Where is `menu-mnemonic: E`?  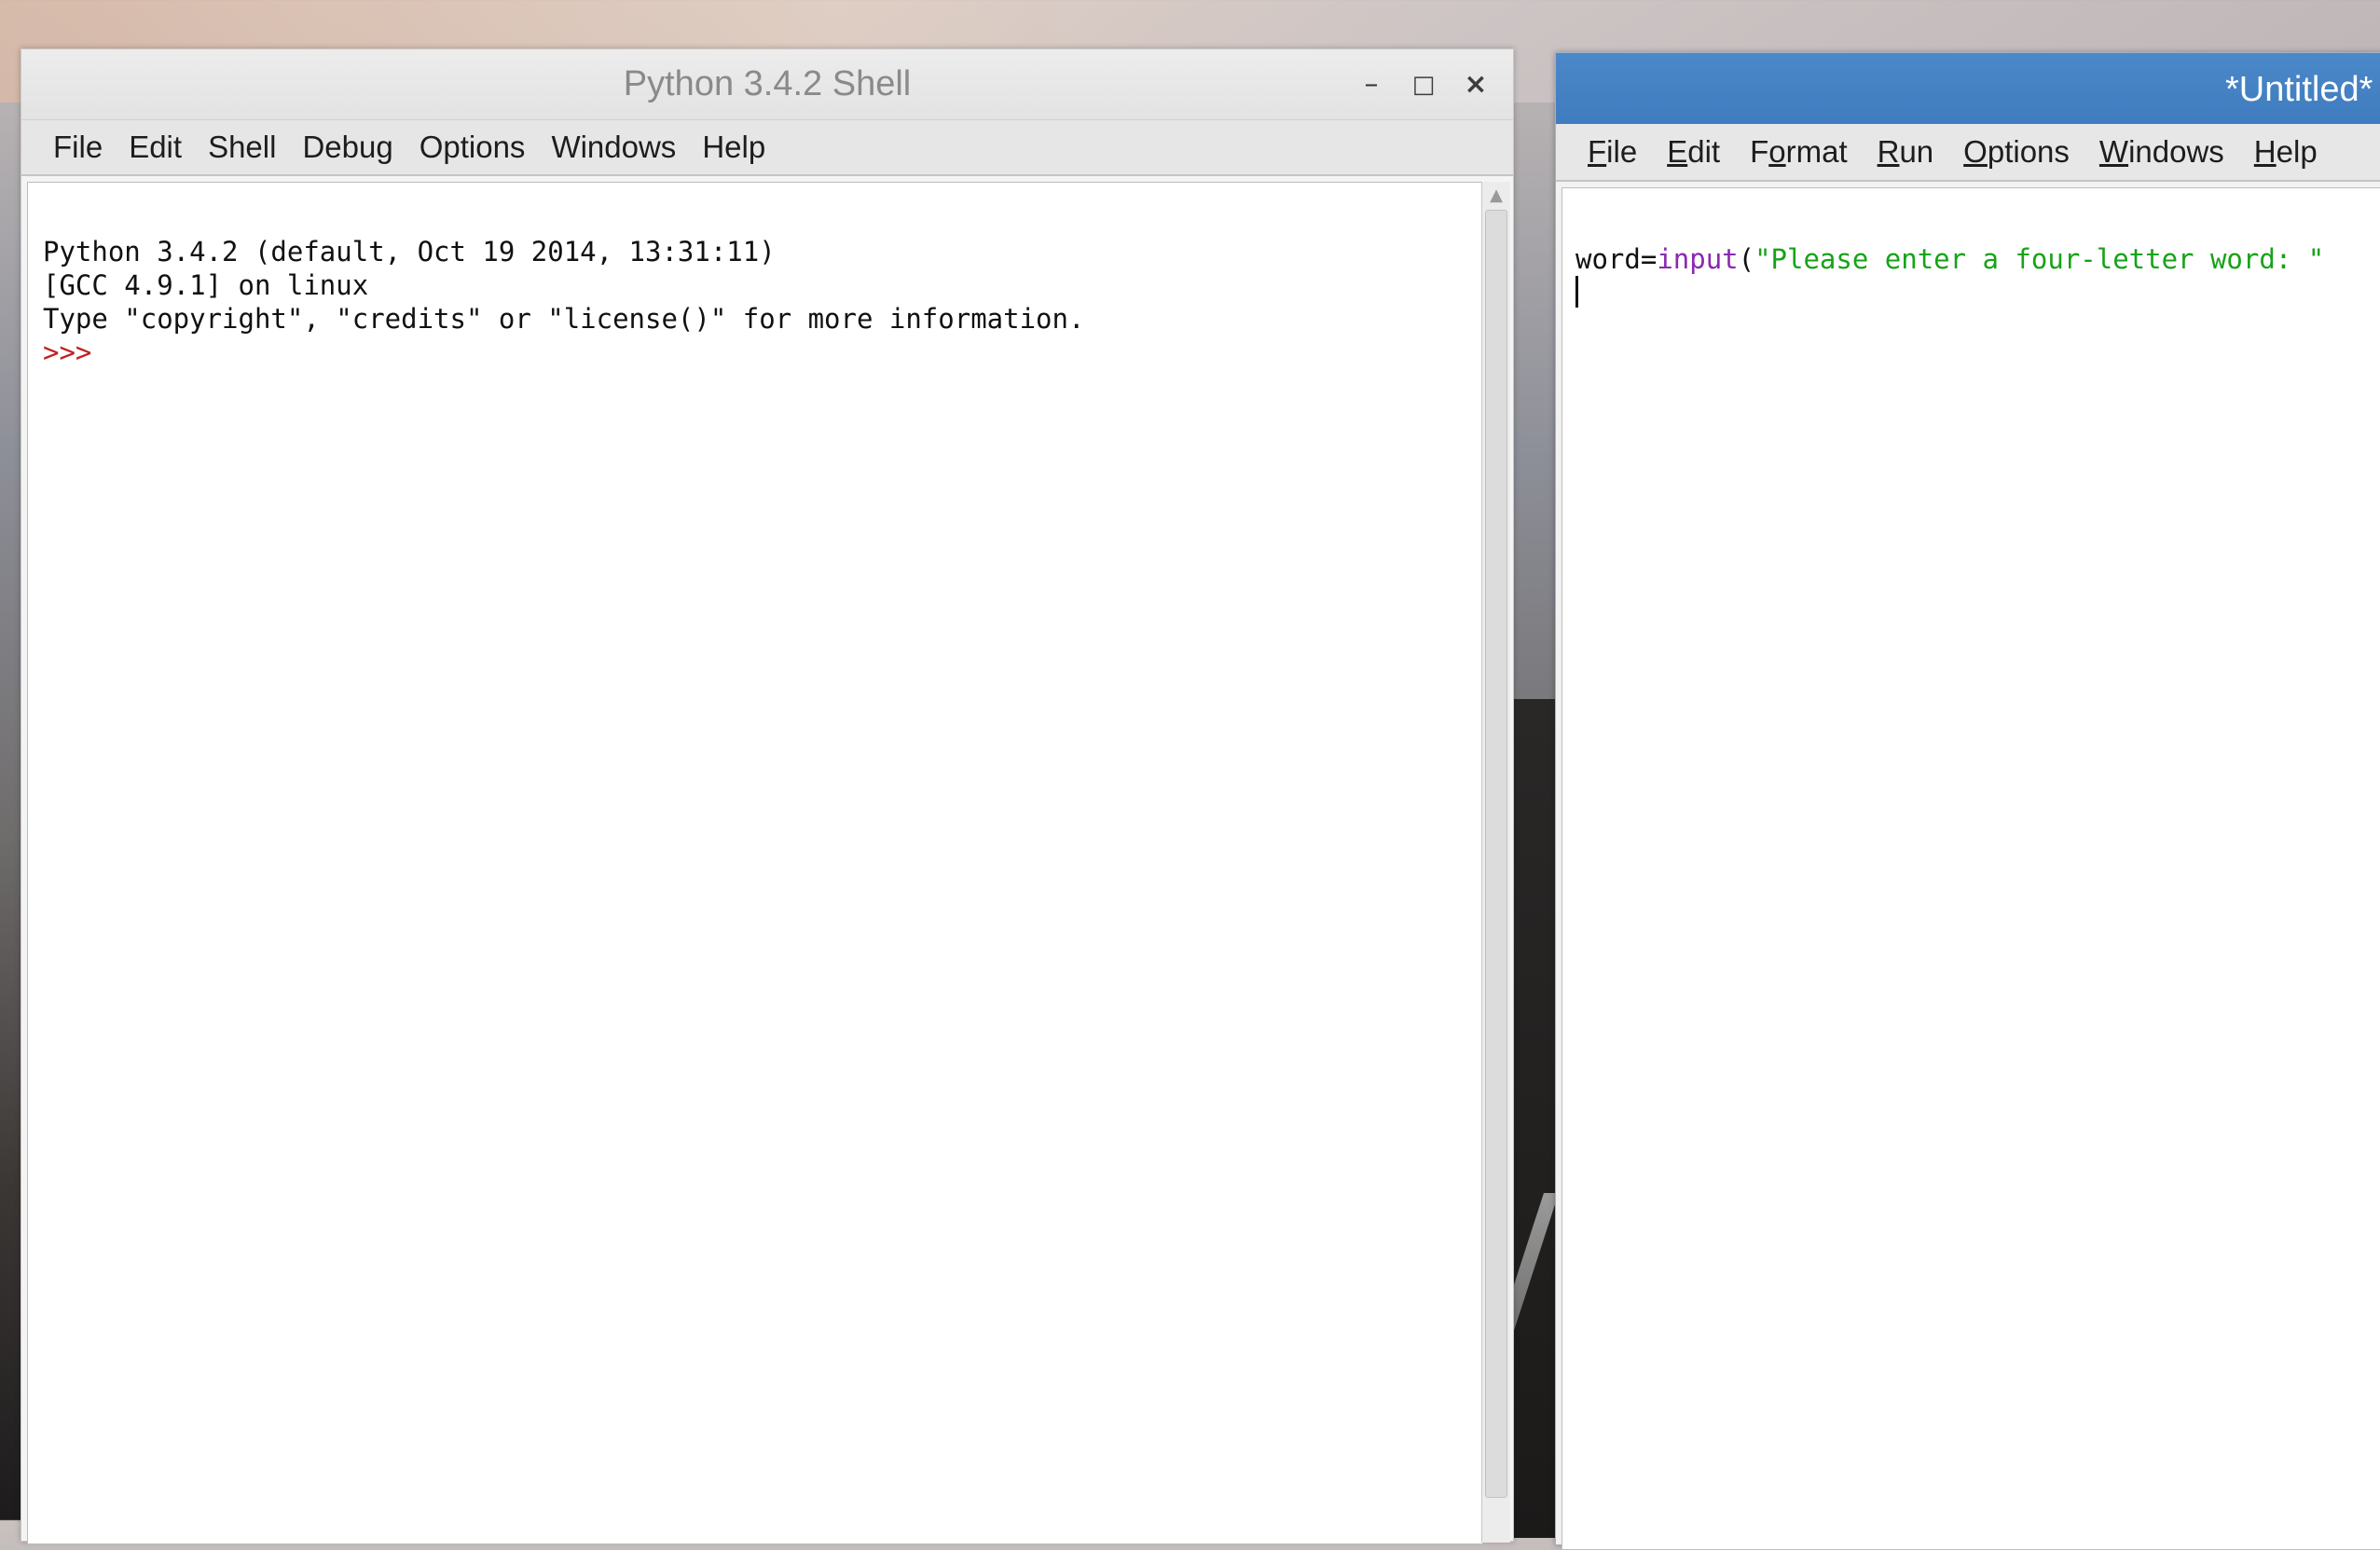 menu-mnemonic: E is located at coordinates (1677, 151).